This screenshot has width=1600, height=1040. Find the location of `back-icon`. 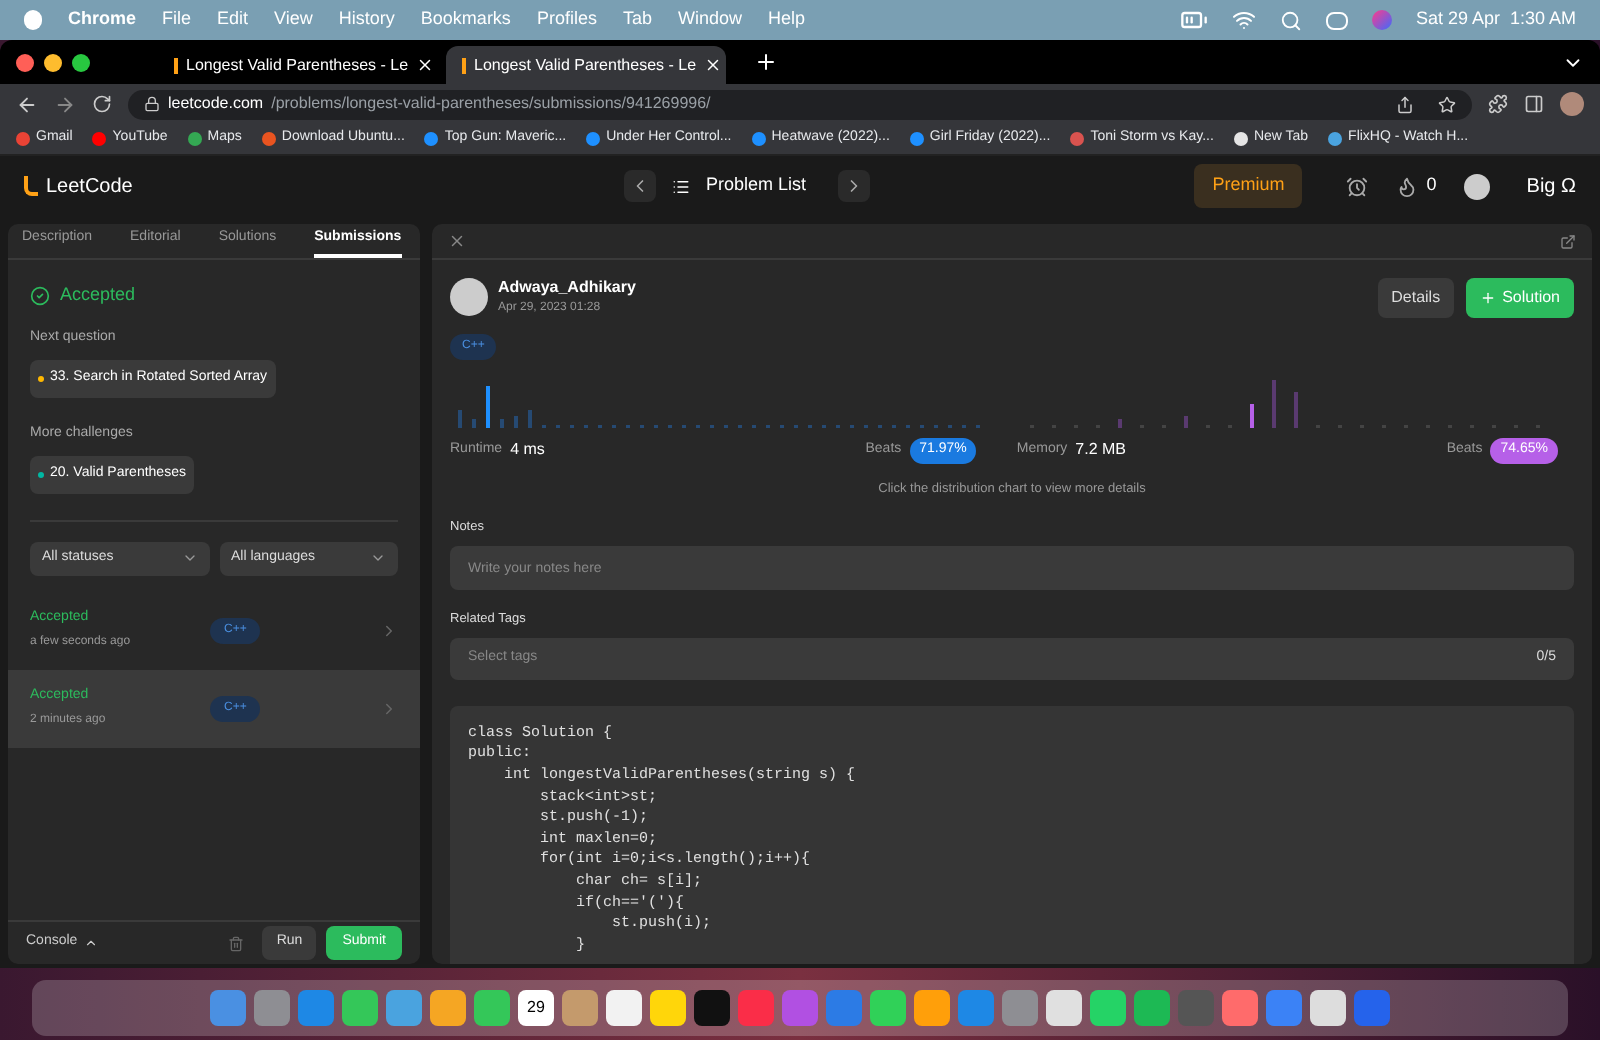

back-icon is located at coordinates (27, 104).